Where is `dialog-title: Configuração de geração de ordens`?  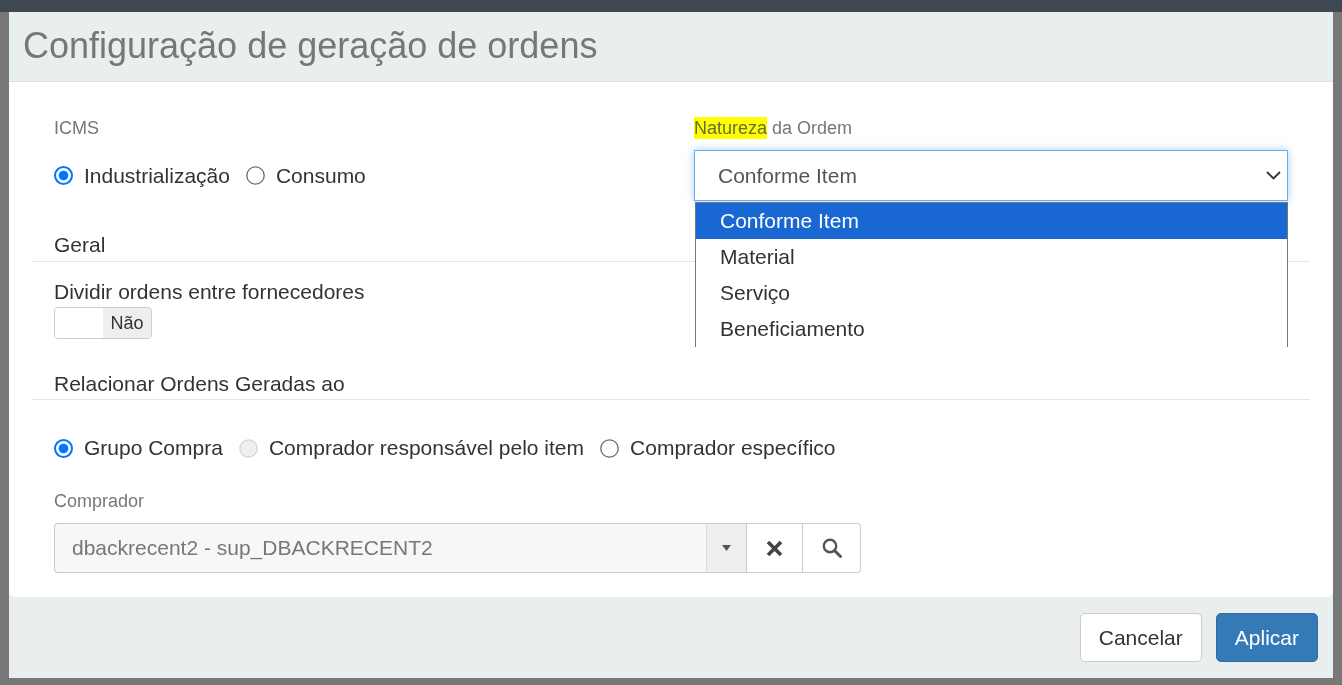 dialog-title: Configuração de geração de ordens is located at coordinates (310, 46).